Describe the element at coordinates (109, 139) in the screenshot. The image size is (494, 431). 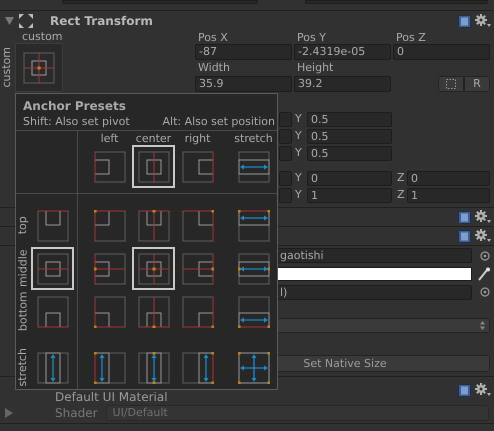
I see `column-label: left` at that location.